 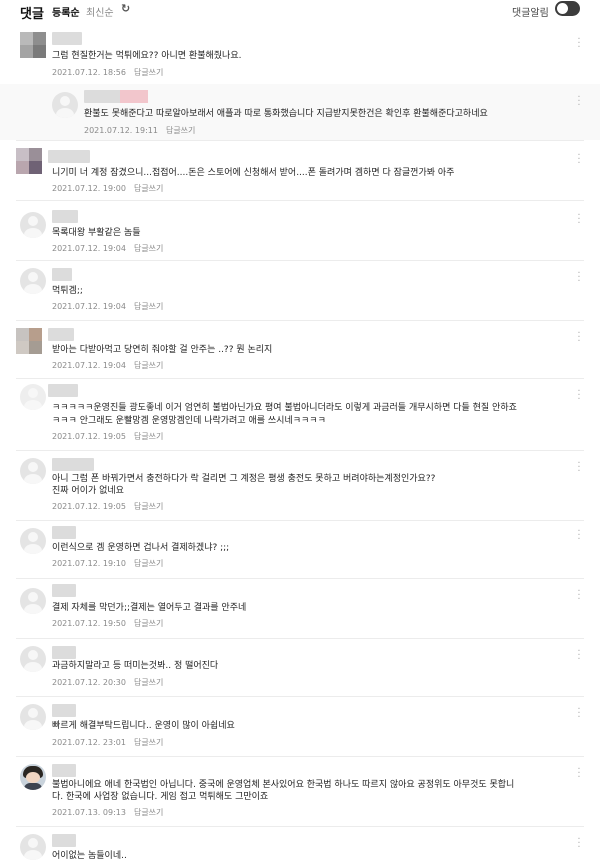 I want to click on comment-date: 2021.07.12. 20:30, so click(x=89, y=682).